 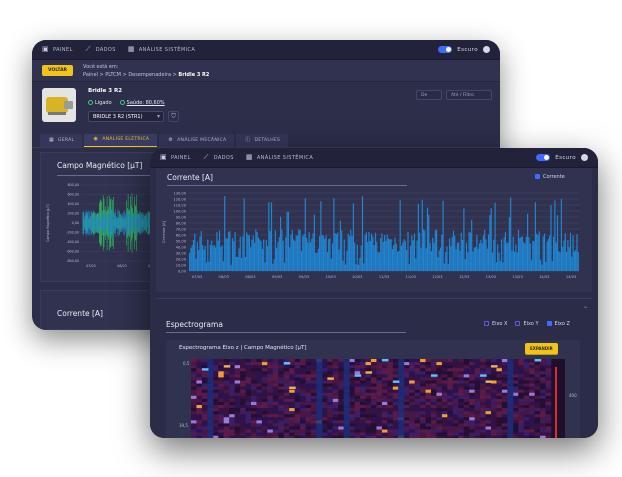 I want to click on equipment-info-button: ⛉, so click(x=173, y=116).